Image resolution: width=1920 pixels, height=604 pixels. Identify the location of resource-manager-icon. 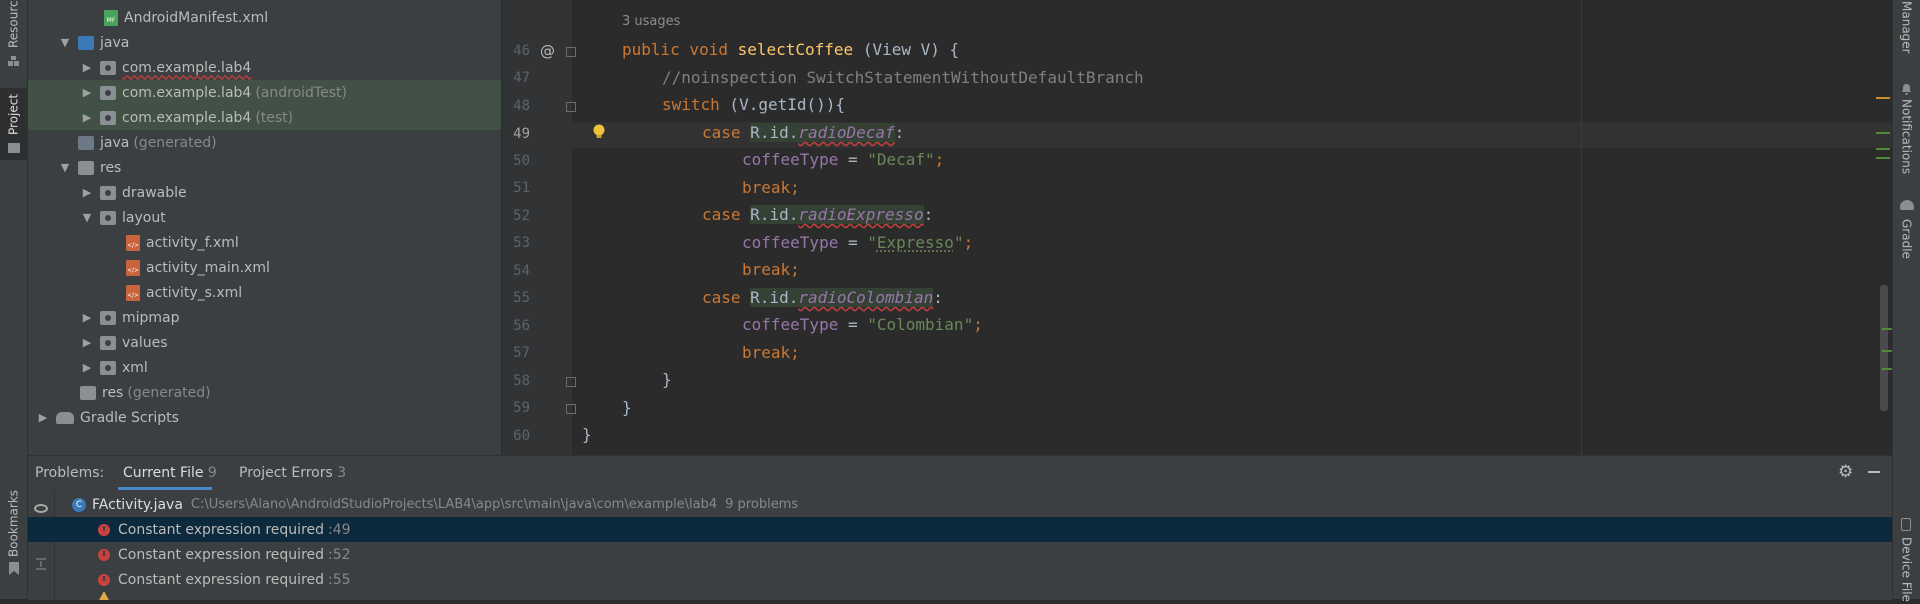
(13, 59).